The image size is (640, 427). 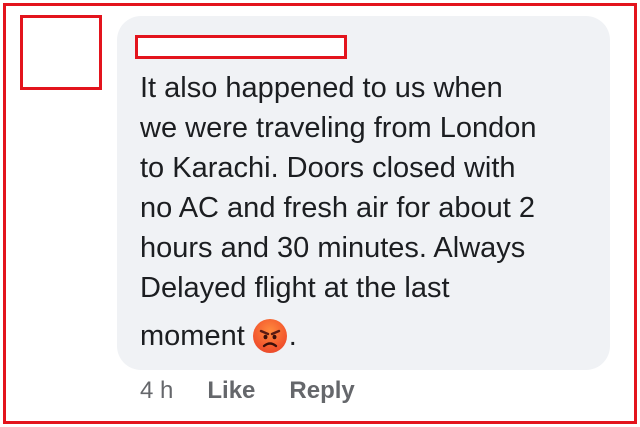 I want to click on comment-line: no AC and fresh air for about 2, so click(x=337, y=208).